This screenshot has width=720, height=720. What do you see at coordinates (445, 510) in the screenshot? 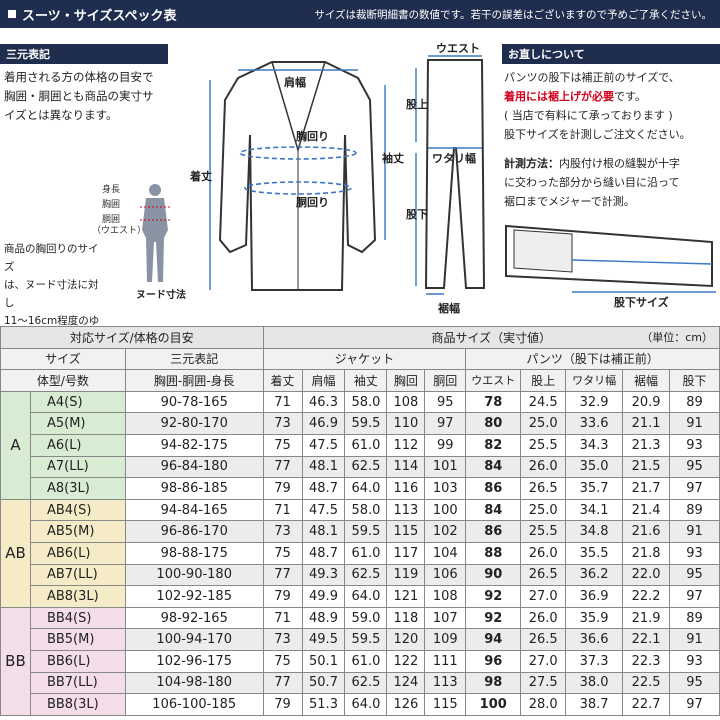
I see `table-cell: 100` at bounding box center [445, 510].